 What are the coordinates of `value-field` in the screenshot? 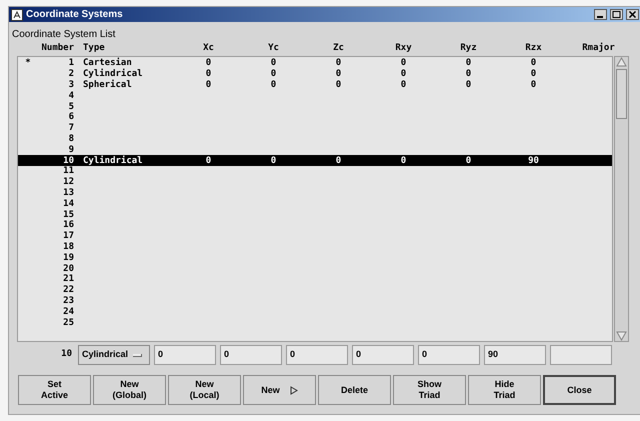 It's located at (581, 355).